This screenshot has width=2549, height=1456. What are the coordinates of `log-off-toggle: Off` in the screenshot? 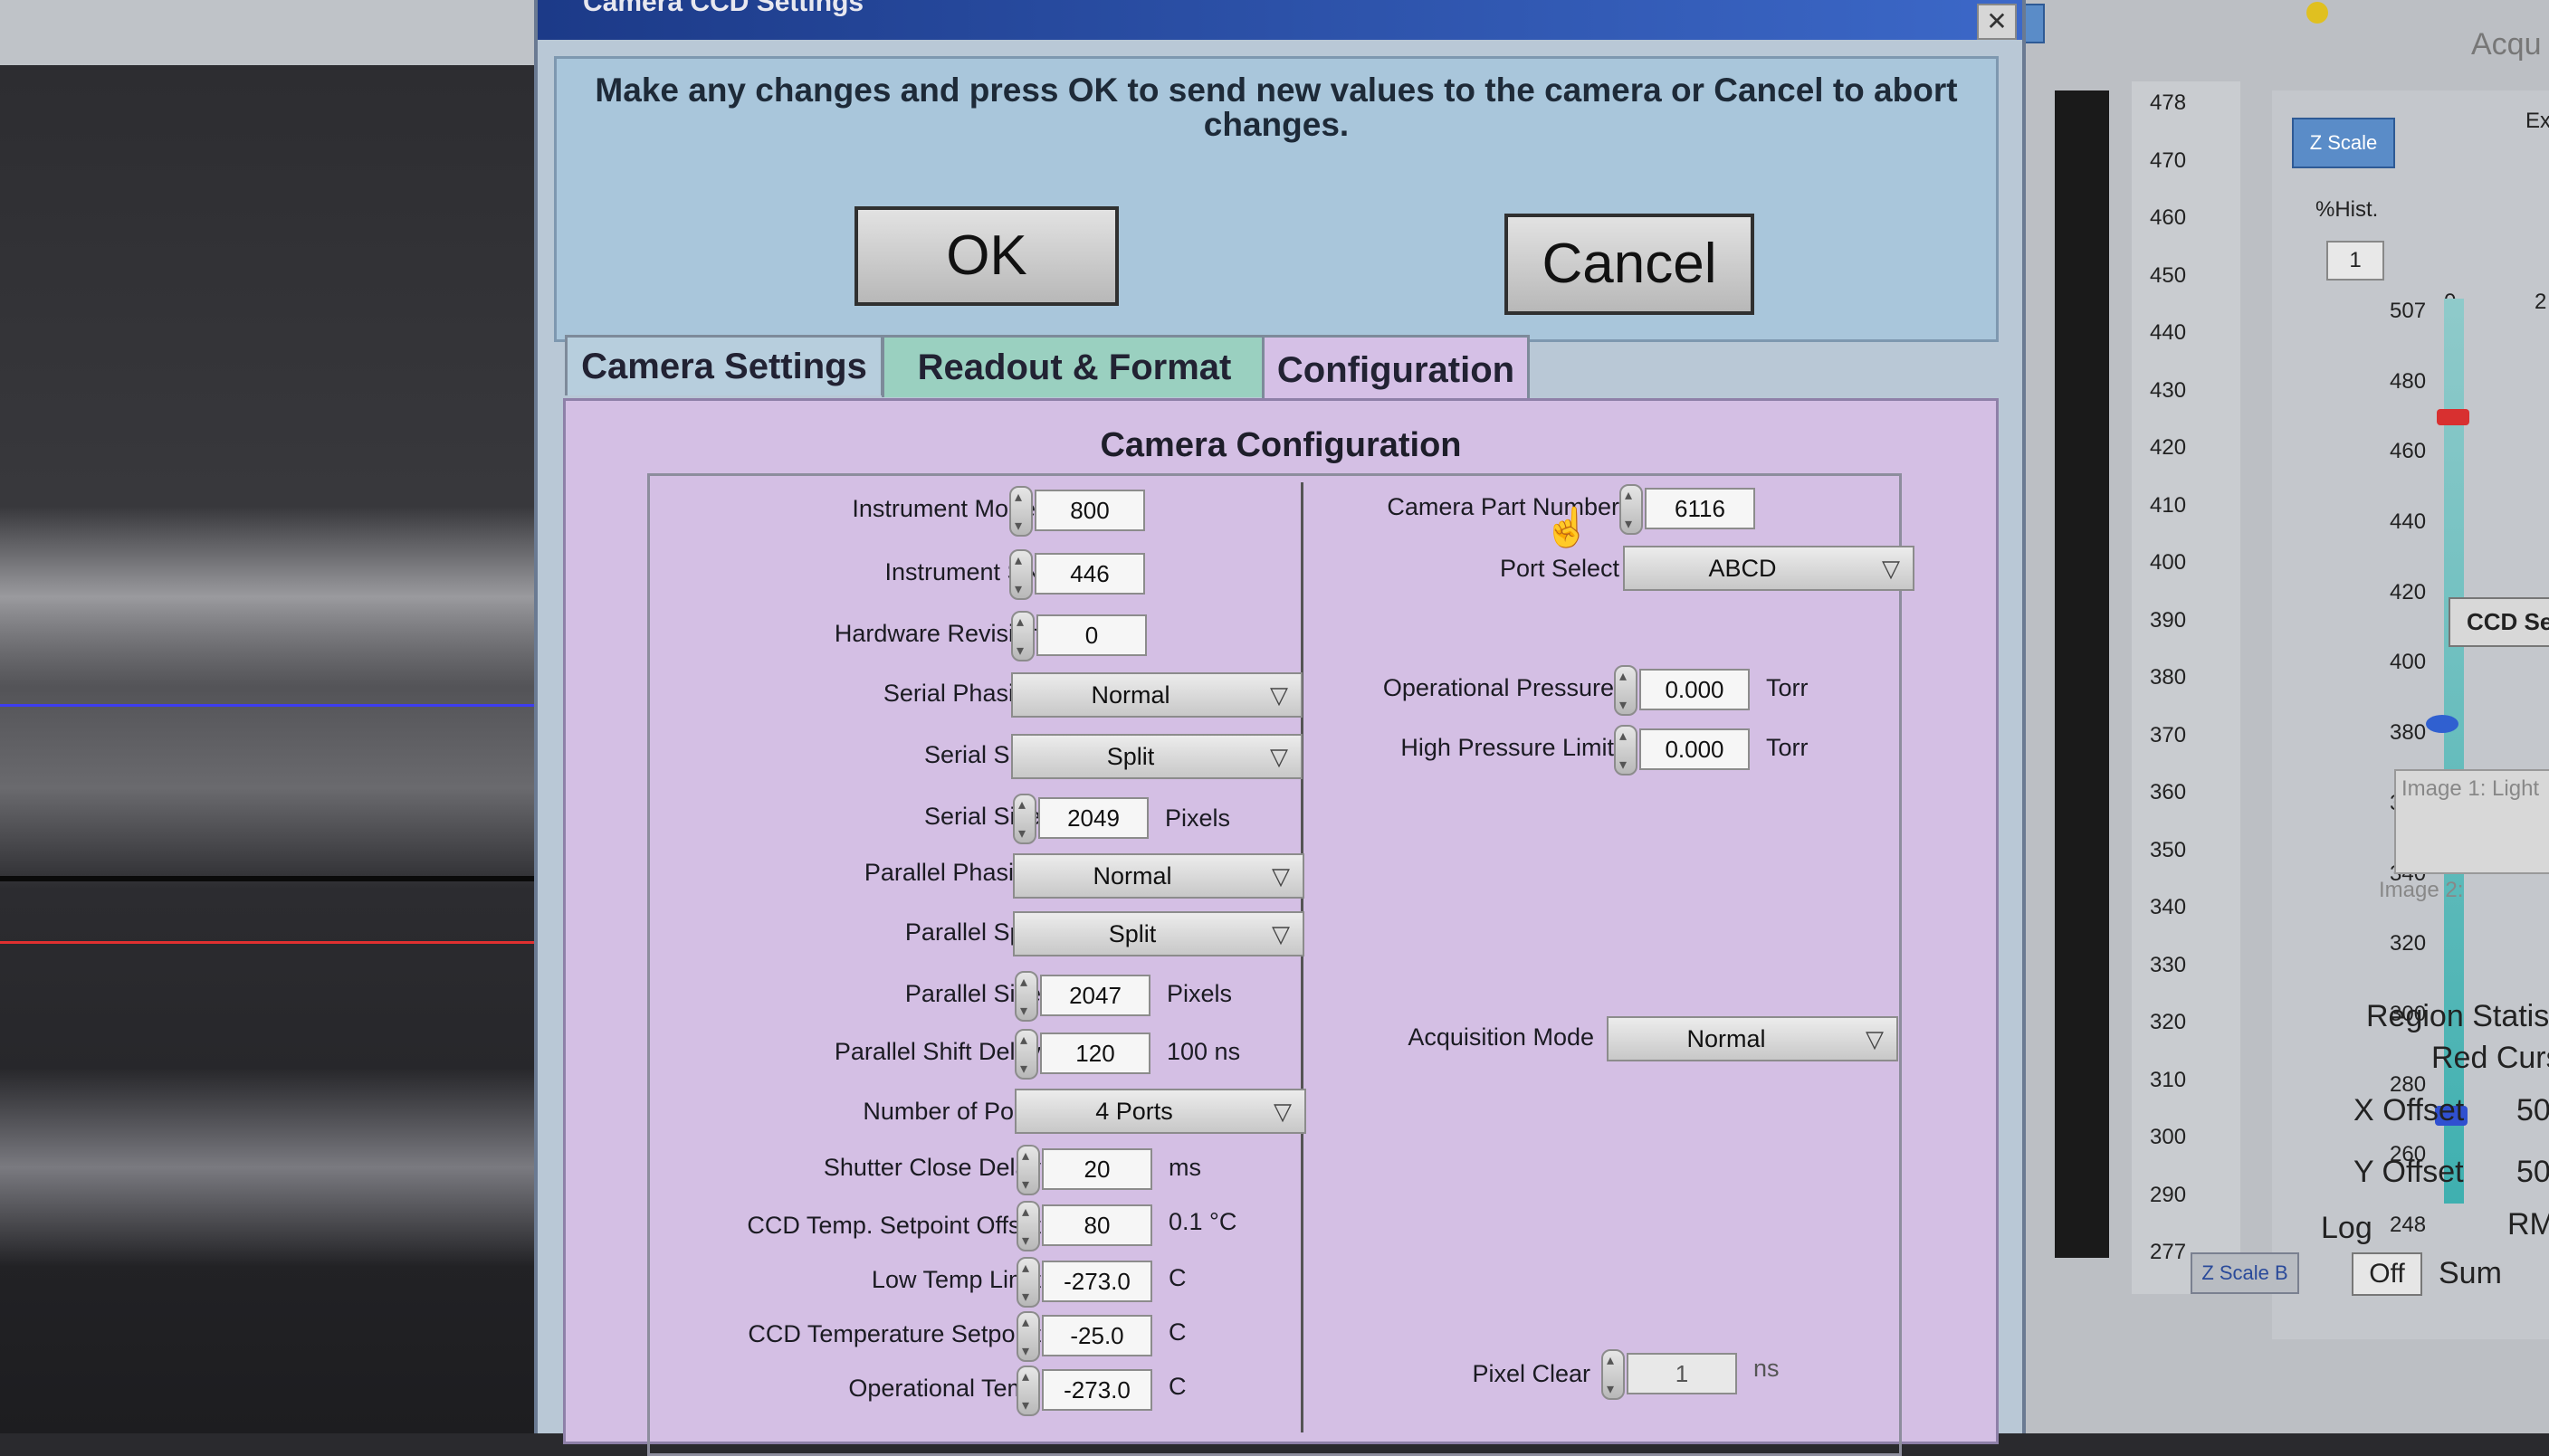 It's located at (2387, 1274).